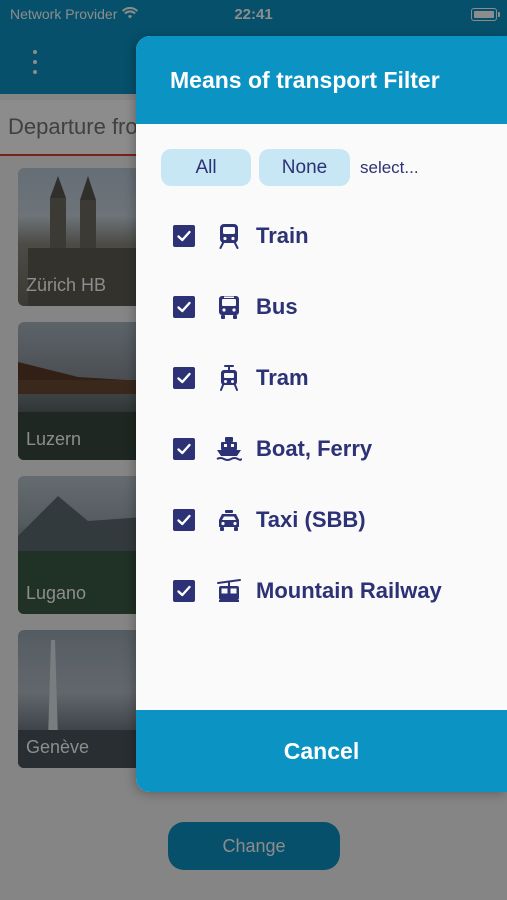  I want to click on cable-car-icon, so click(229, 591).